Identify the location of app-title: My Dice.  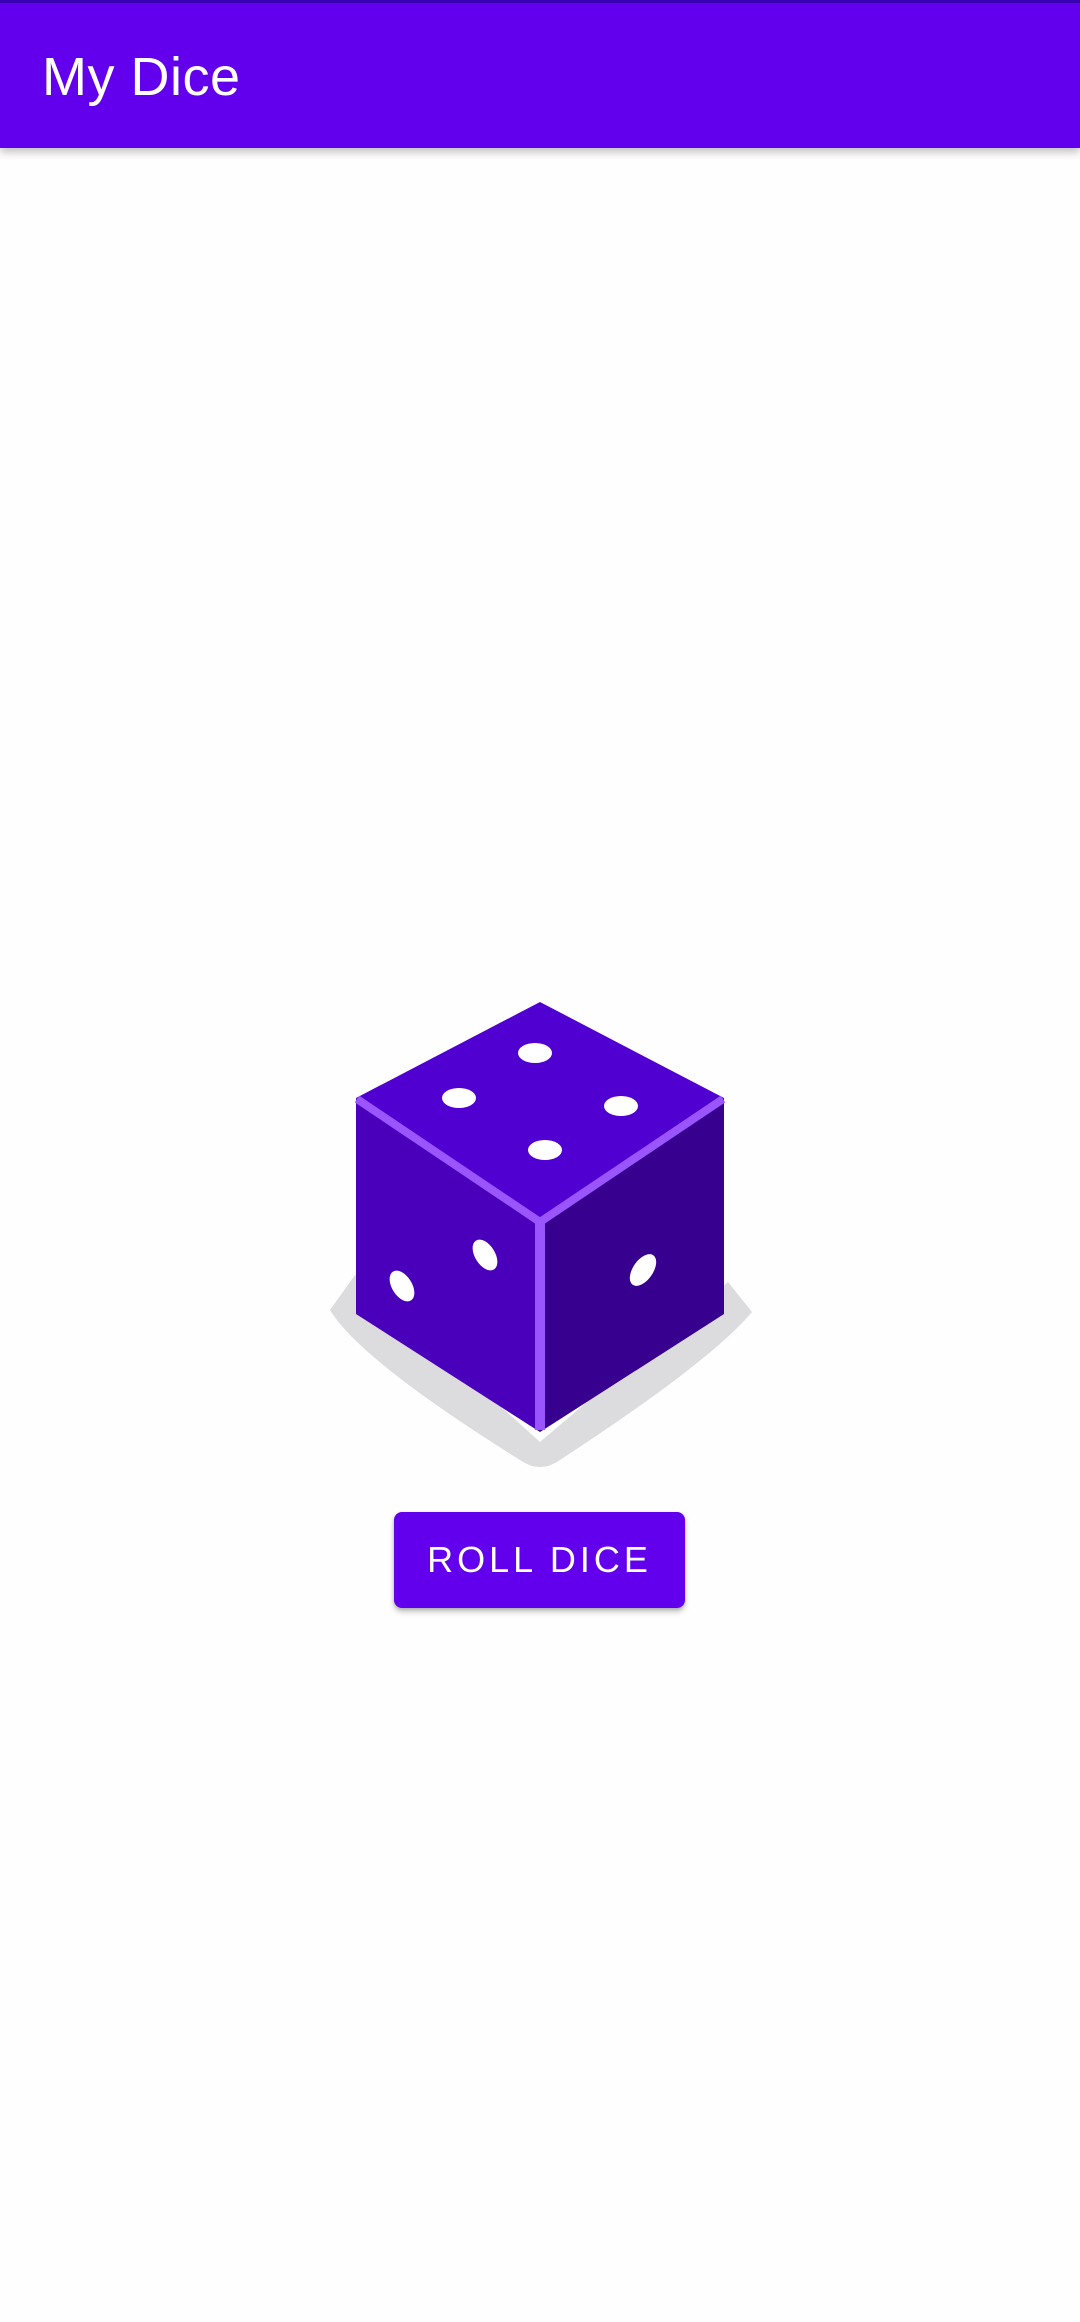
(141, 77).